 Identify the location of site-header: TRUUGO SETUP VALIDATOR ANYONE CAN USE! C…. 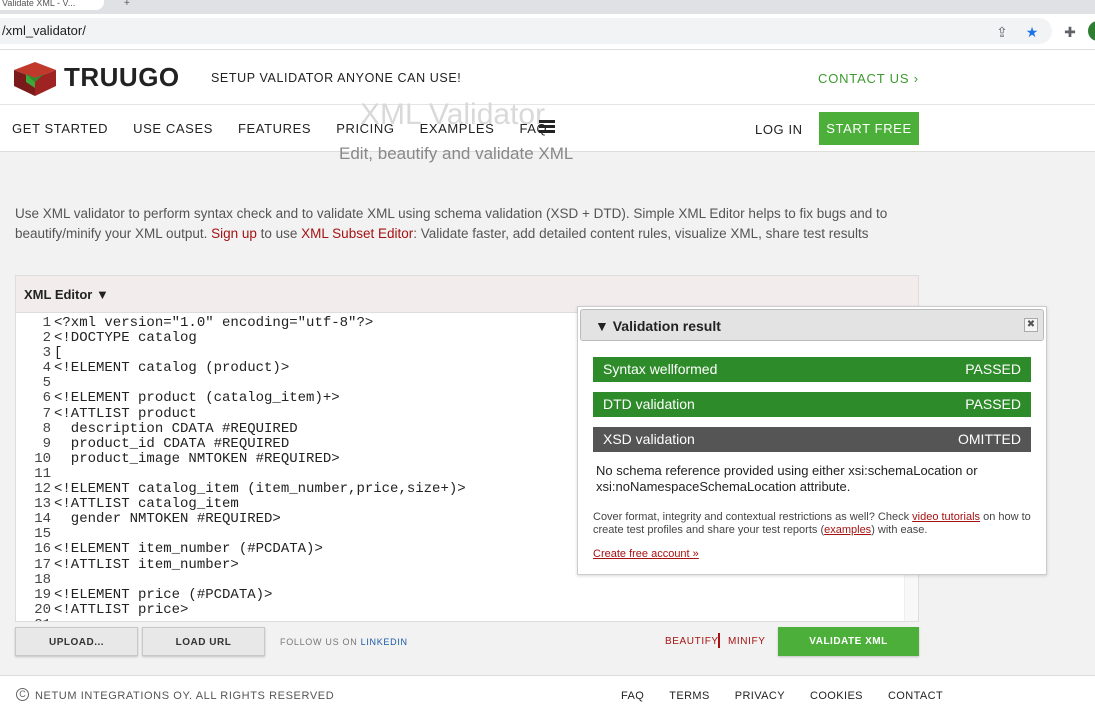
(547, 101).